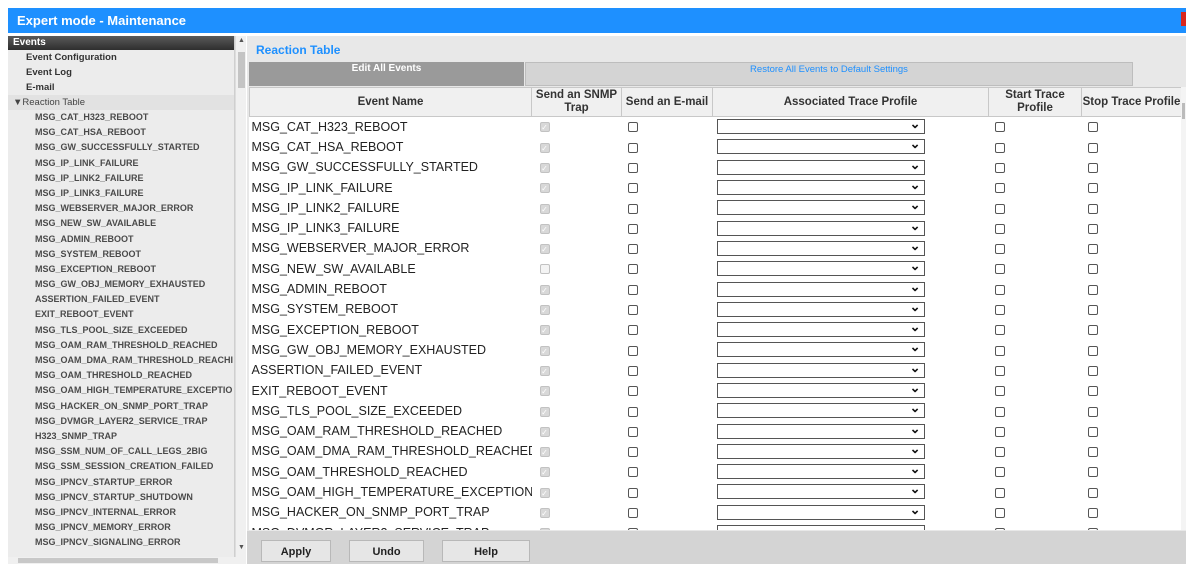 Image resolution: width=1186 pixels, height=564 pixels. Describe the element at coordinates (121, 117) in the screenshot. I see `tree-leaf-item: MSG_CAT_H323_REBOOT` at that location.